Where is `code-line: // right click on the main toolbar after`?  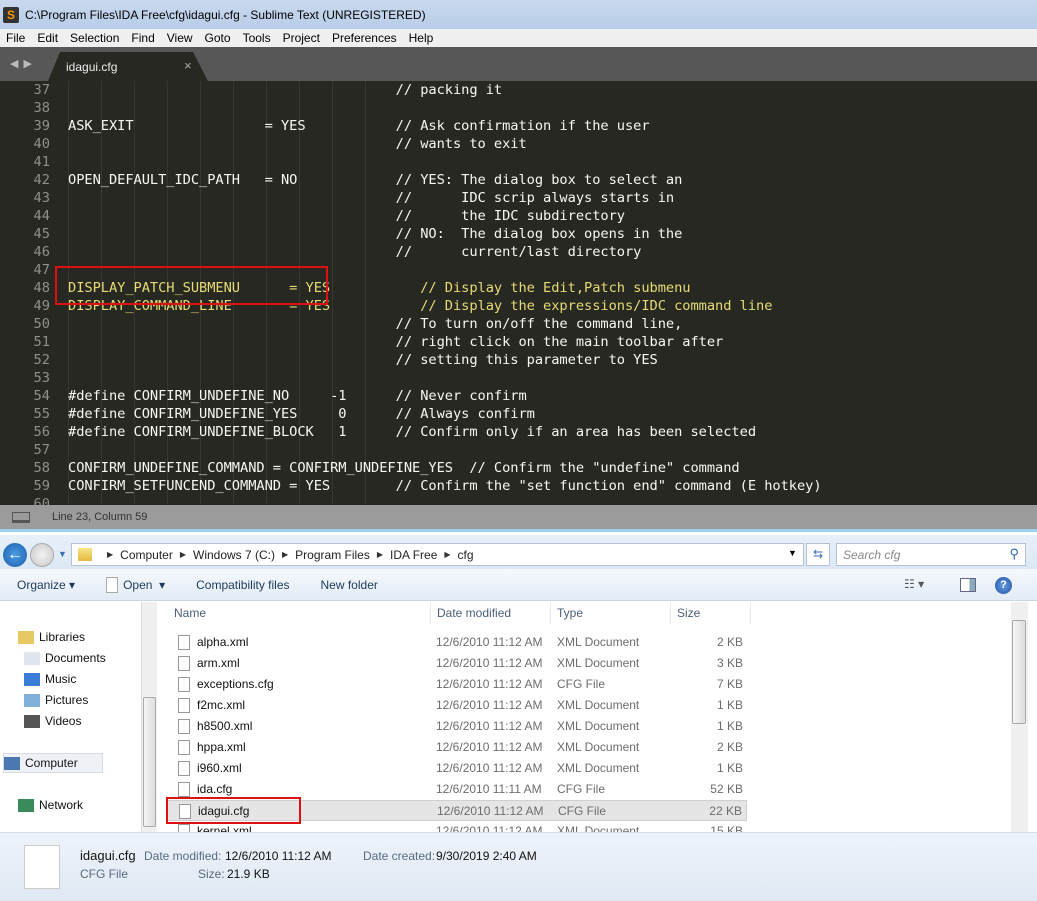
code-line: // right click on the main toolbar after is located at coordinates (445, 342).